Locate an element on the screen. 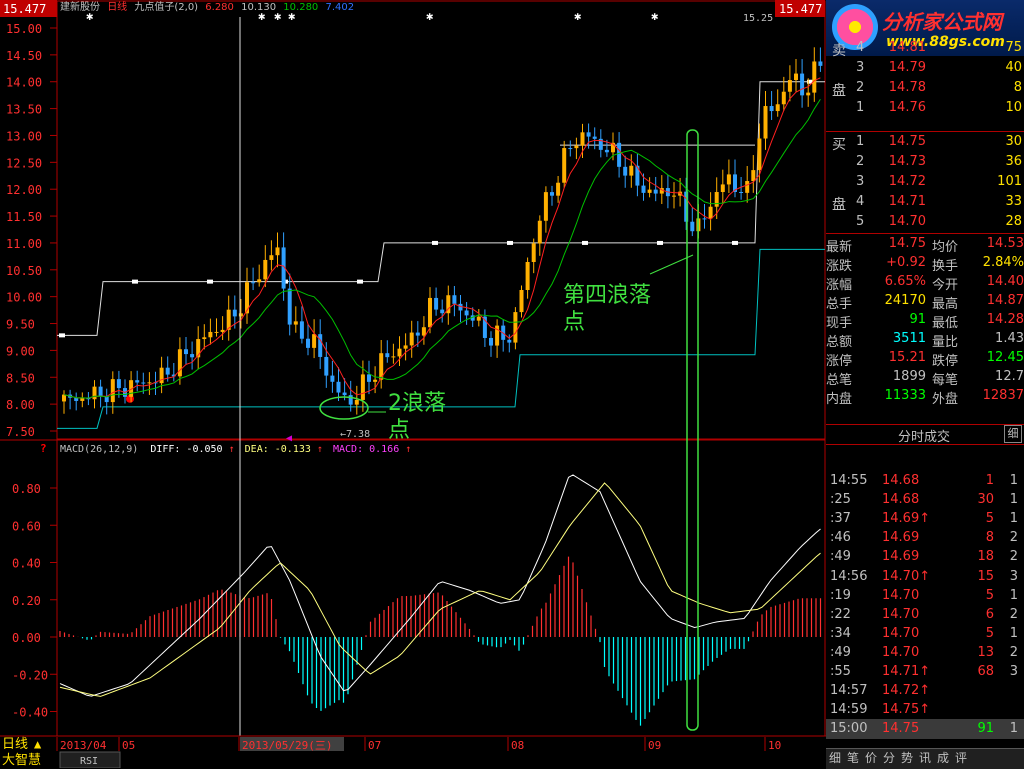 The height and width of the screenshot is (769, 1024). buy-row: 2 14.73 36 is located at coordinates (925, 161).